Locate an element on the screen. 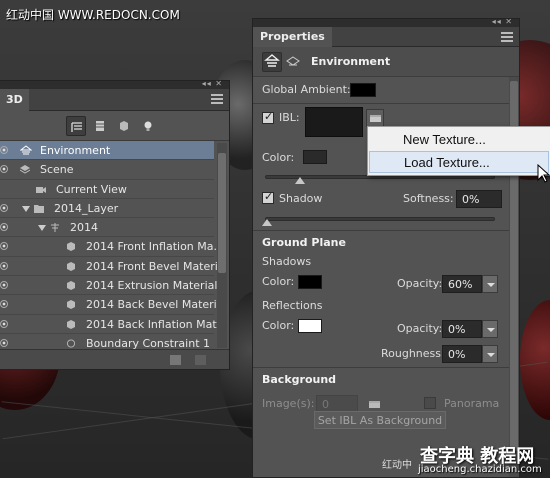 The width and height of the screenshot is (550, 478). tree-row-material: 2014 Front Bevel Material is located at coordinates (114, 267).